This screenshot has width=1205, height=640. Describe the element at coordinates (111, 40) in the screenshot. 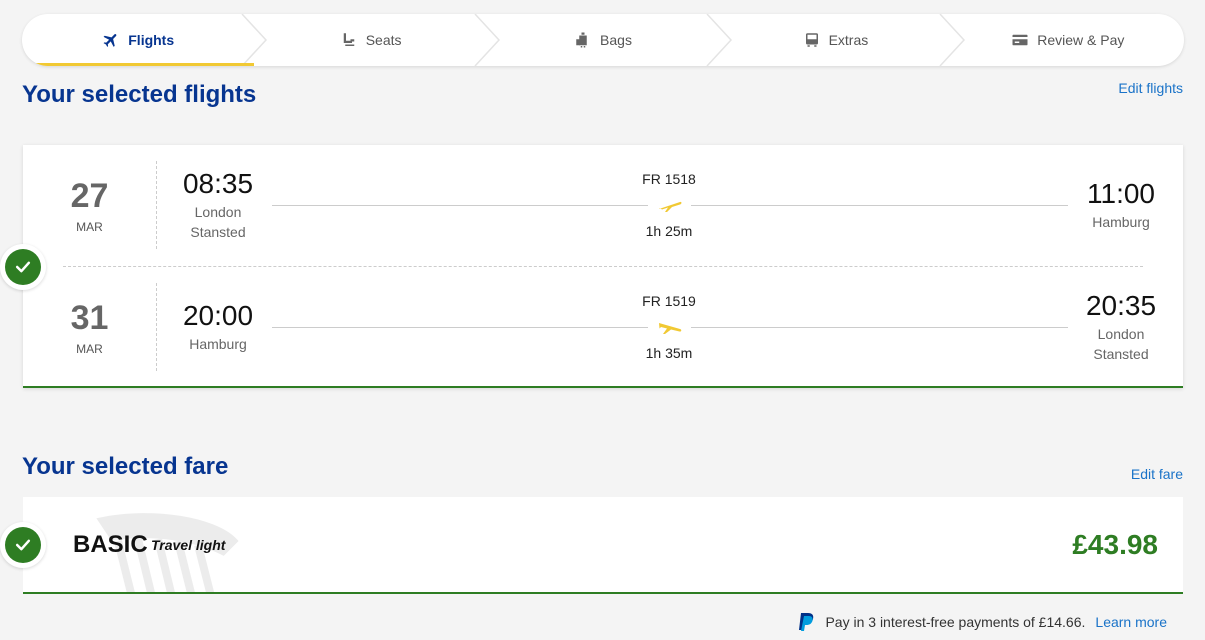

I see `plane-icon` at that location.